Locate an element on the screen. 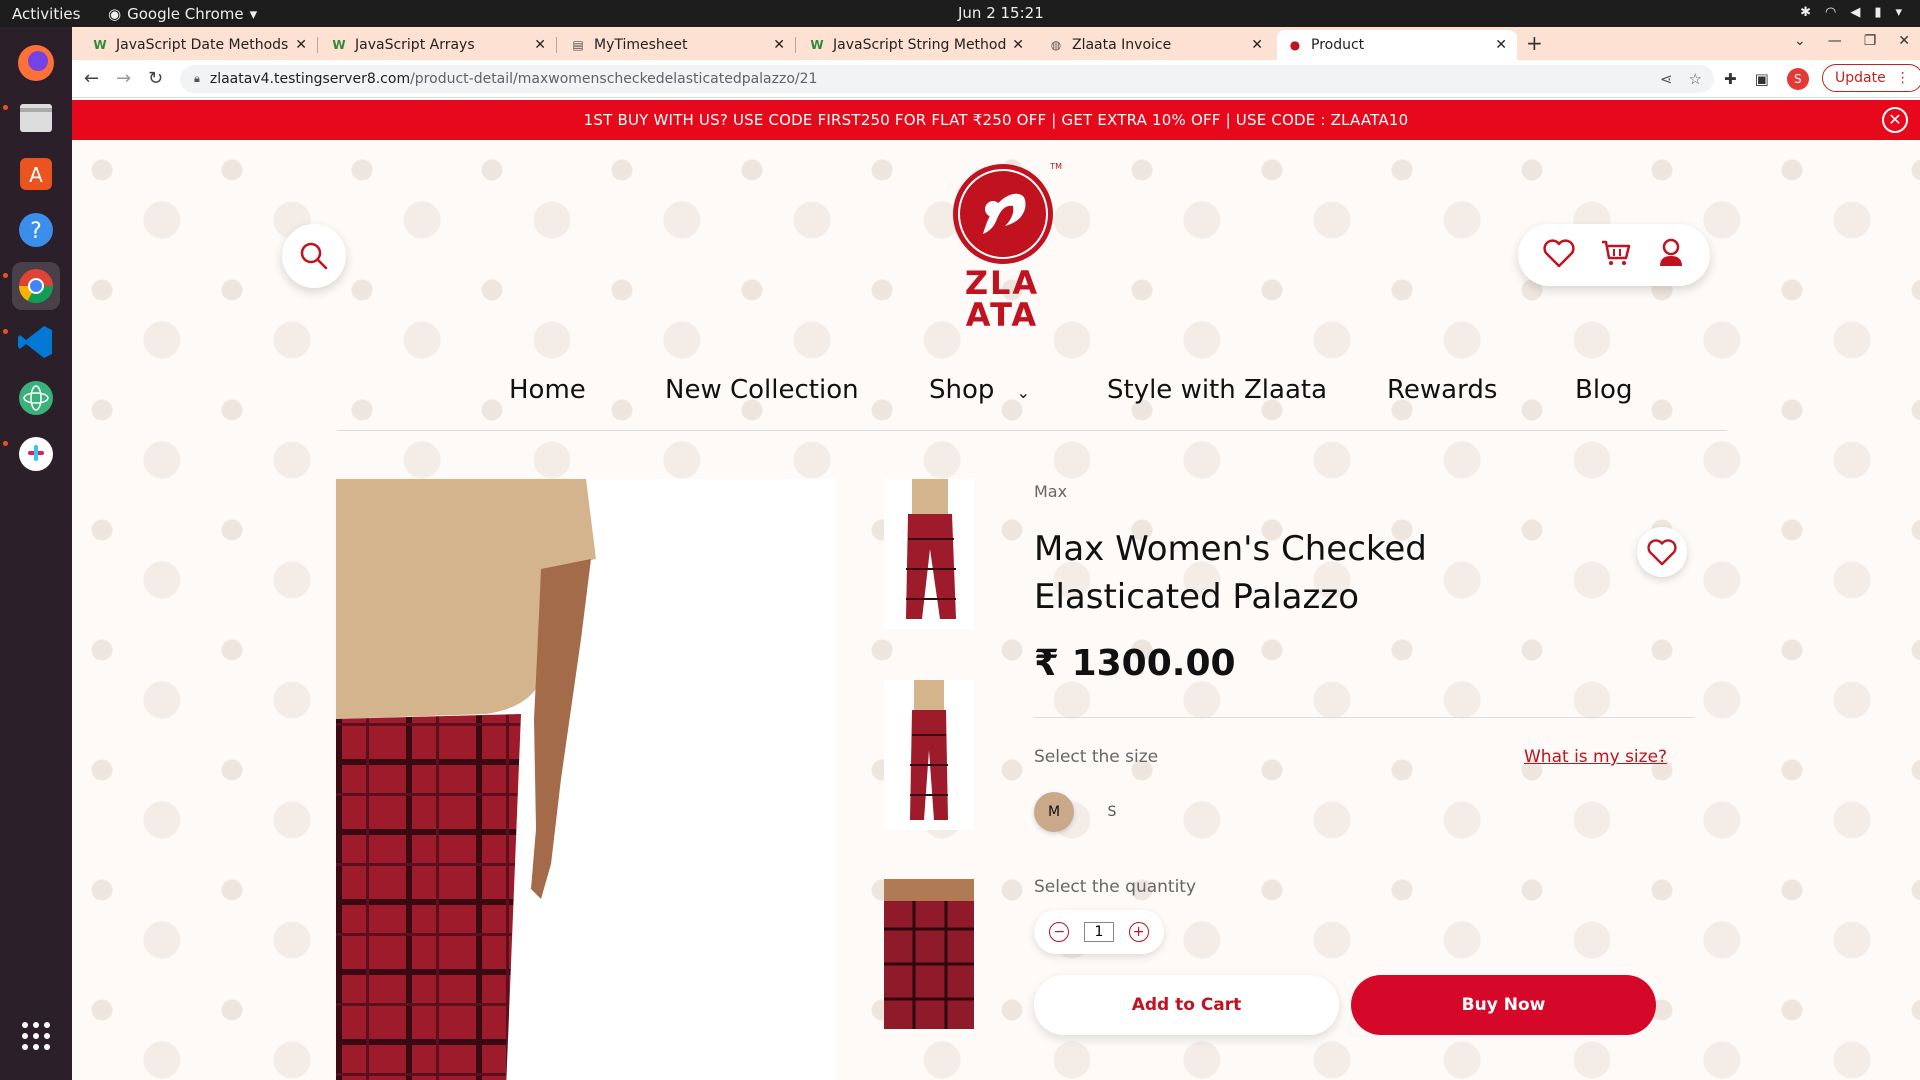 Image resolution: width=1920 pixels, height=1080 pixels. update-button: Update ⋮ is located at coordinates (1871, 78).